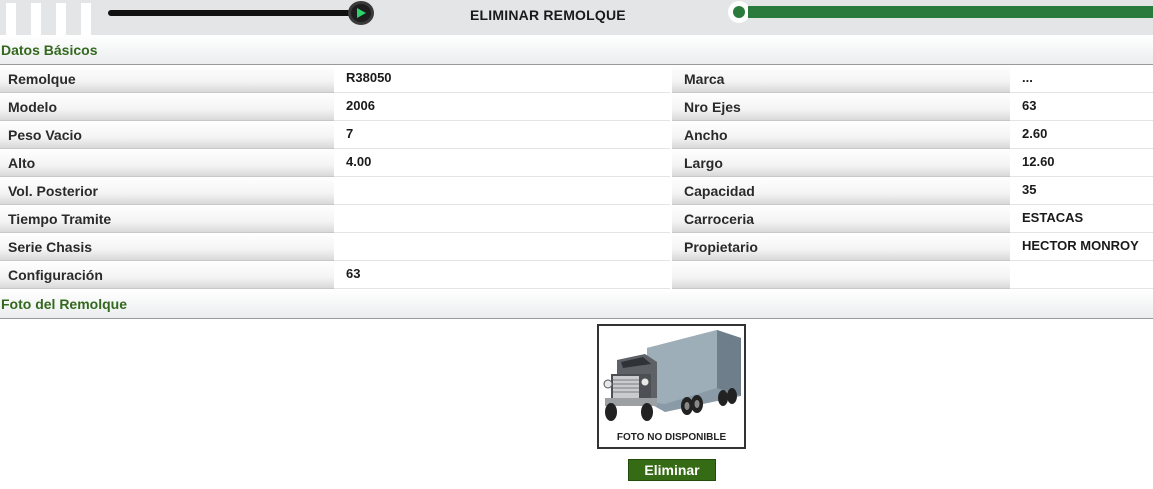 The width and height of the screenshot is (1153, 489). I want to click on field-label: Propietario, so click(841, 247).